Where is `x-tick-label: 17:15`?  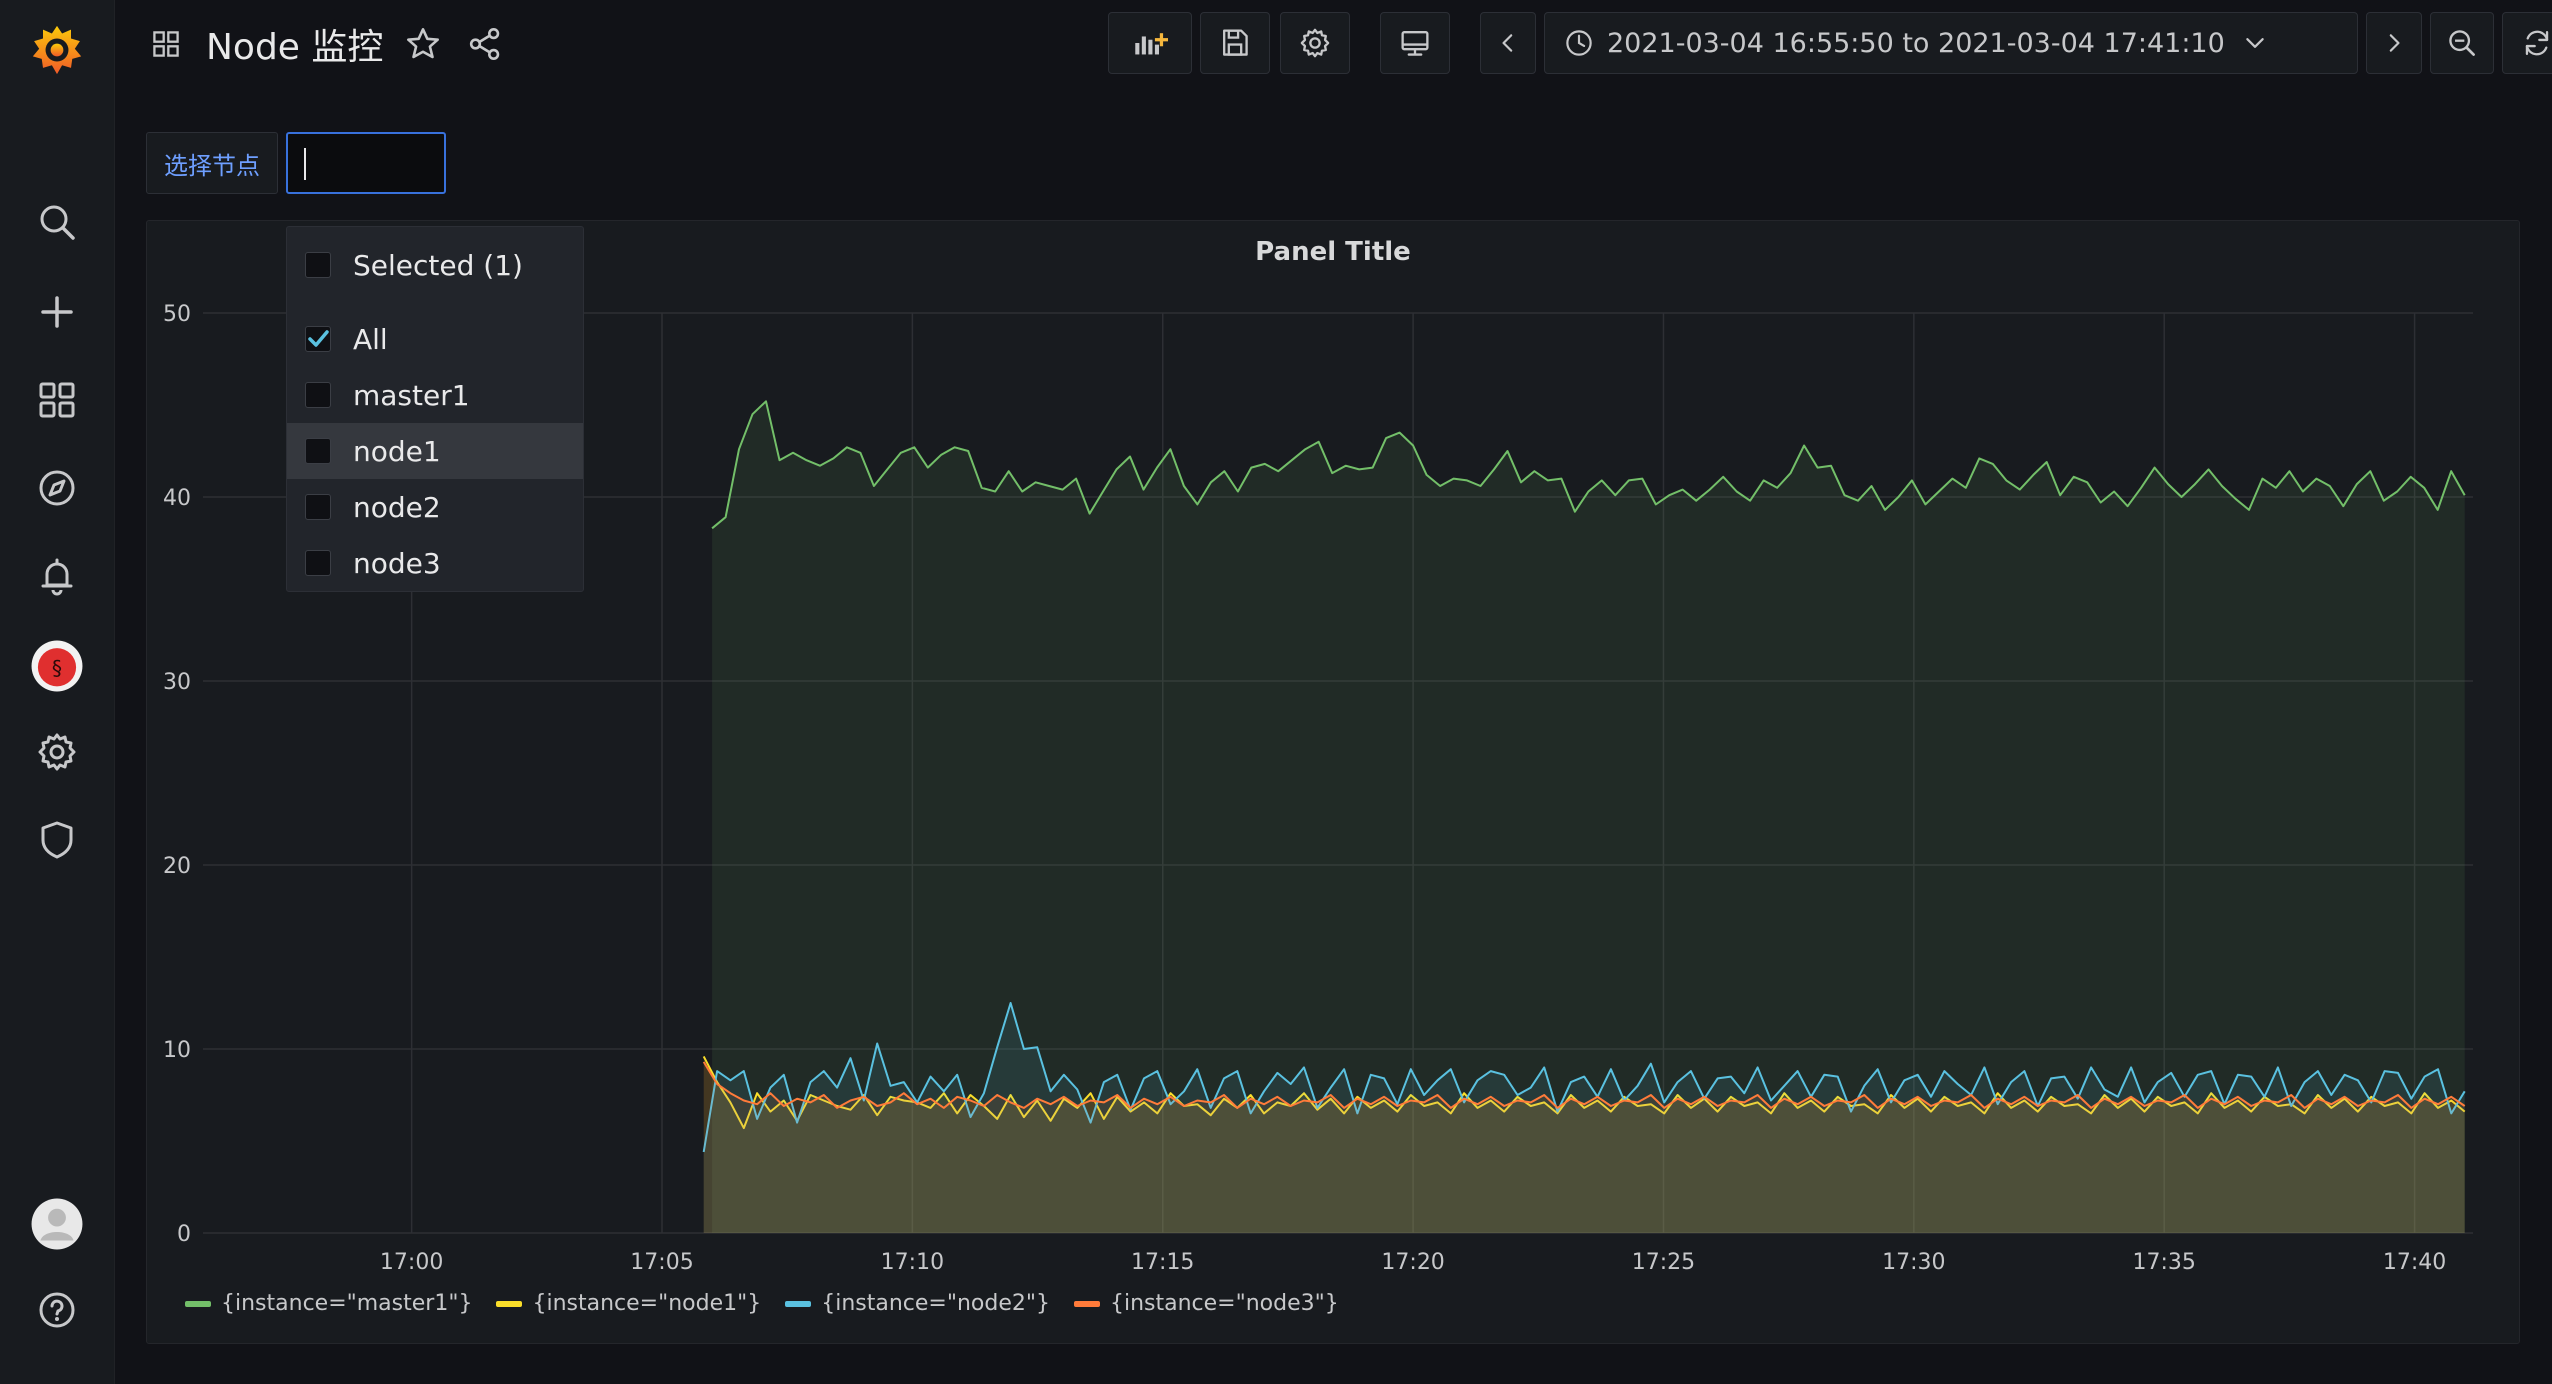
x-tick-label: 17:15 is located at coordinates (1162, 1262).